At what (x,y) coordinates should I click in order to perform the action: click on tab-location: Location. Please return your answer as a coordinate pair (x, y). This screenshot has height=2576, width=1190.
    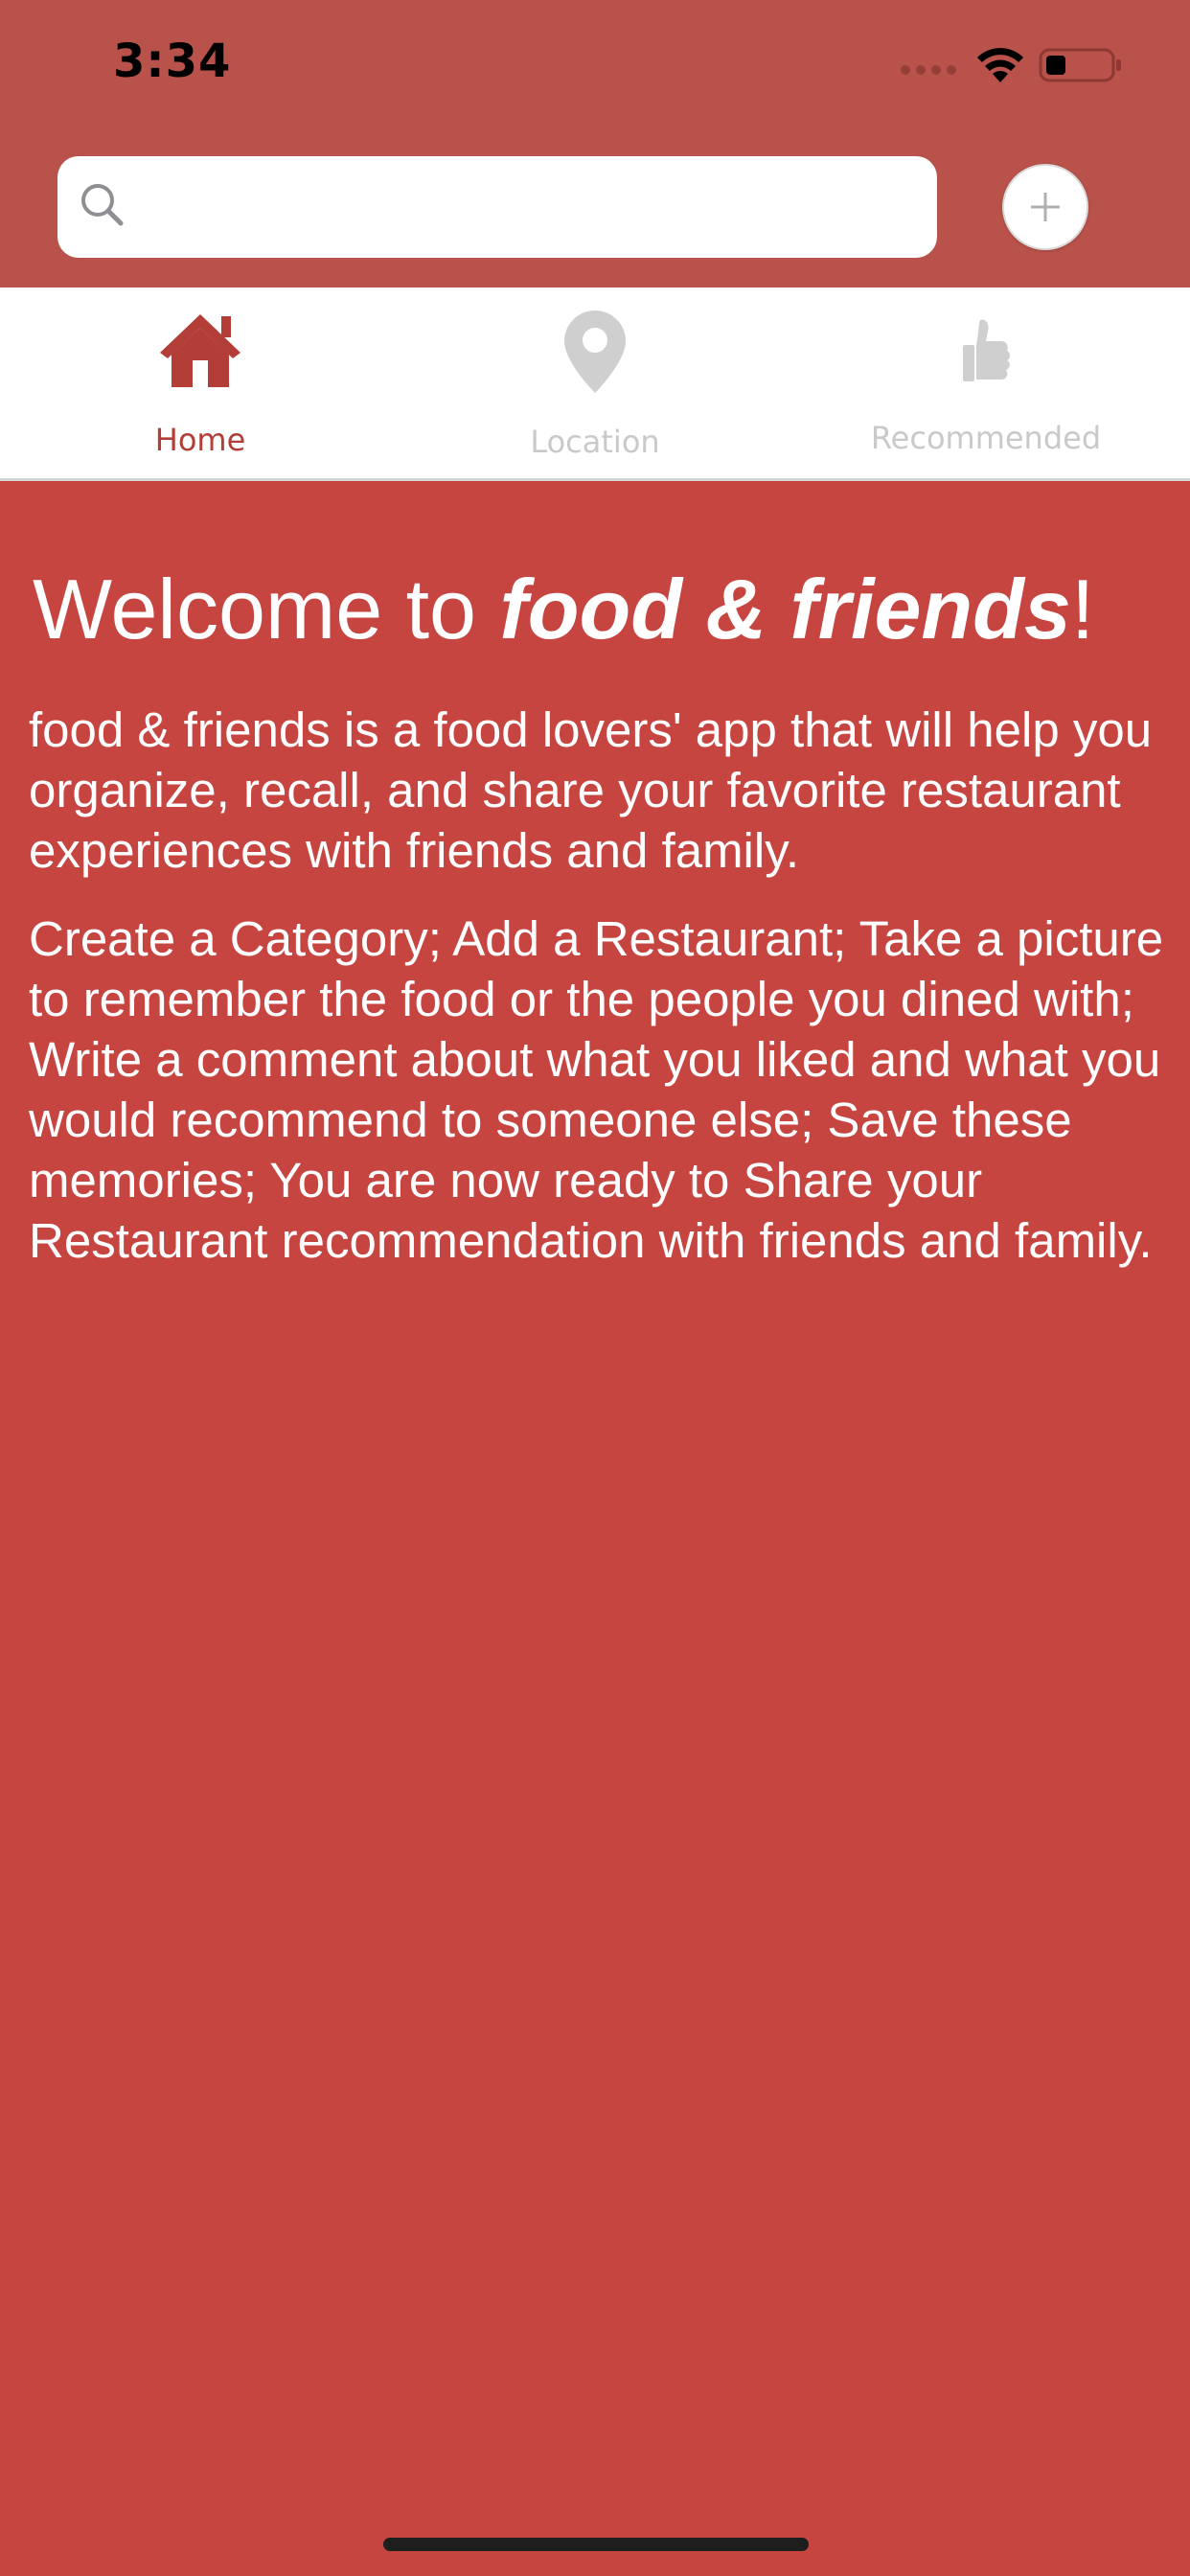
    Looking at the image, I should click on (595, 383).